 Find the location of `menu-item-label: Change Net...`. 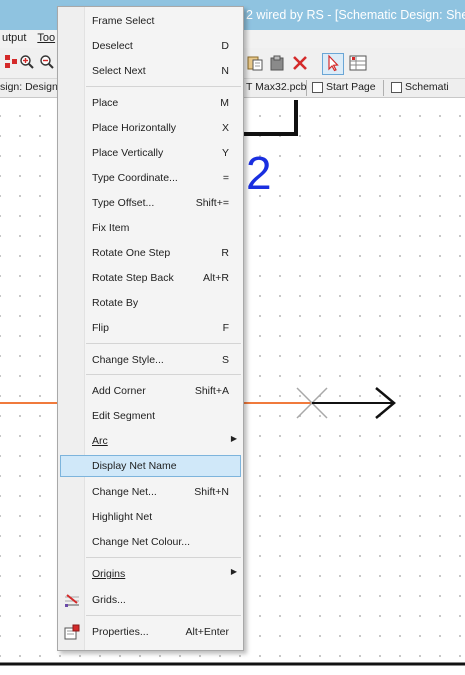

menu-item-label: Change Net... is located at coordinates (124, 492).